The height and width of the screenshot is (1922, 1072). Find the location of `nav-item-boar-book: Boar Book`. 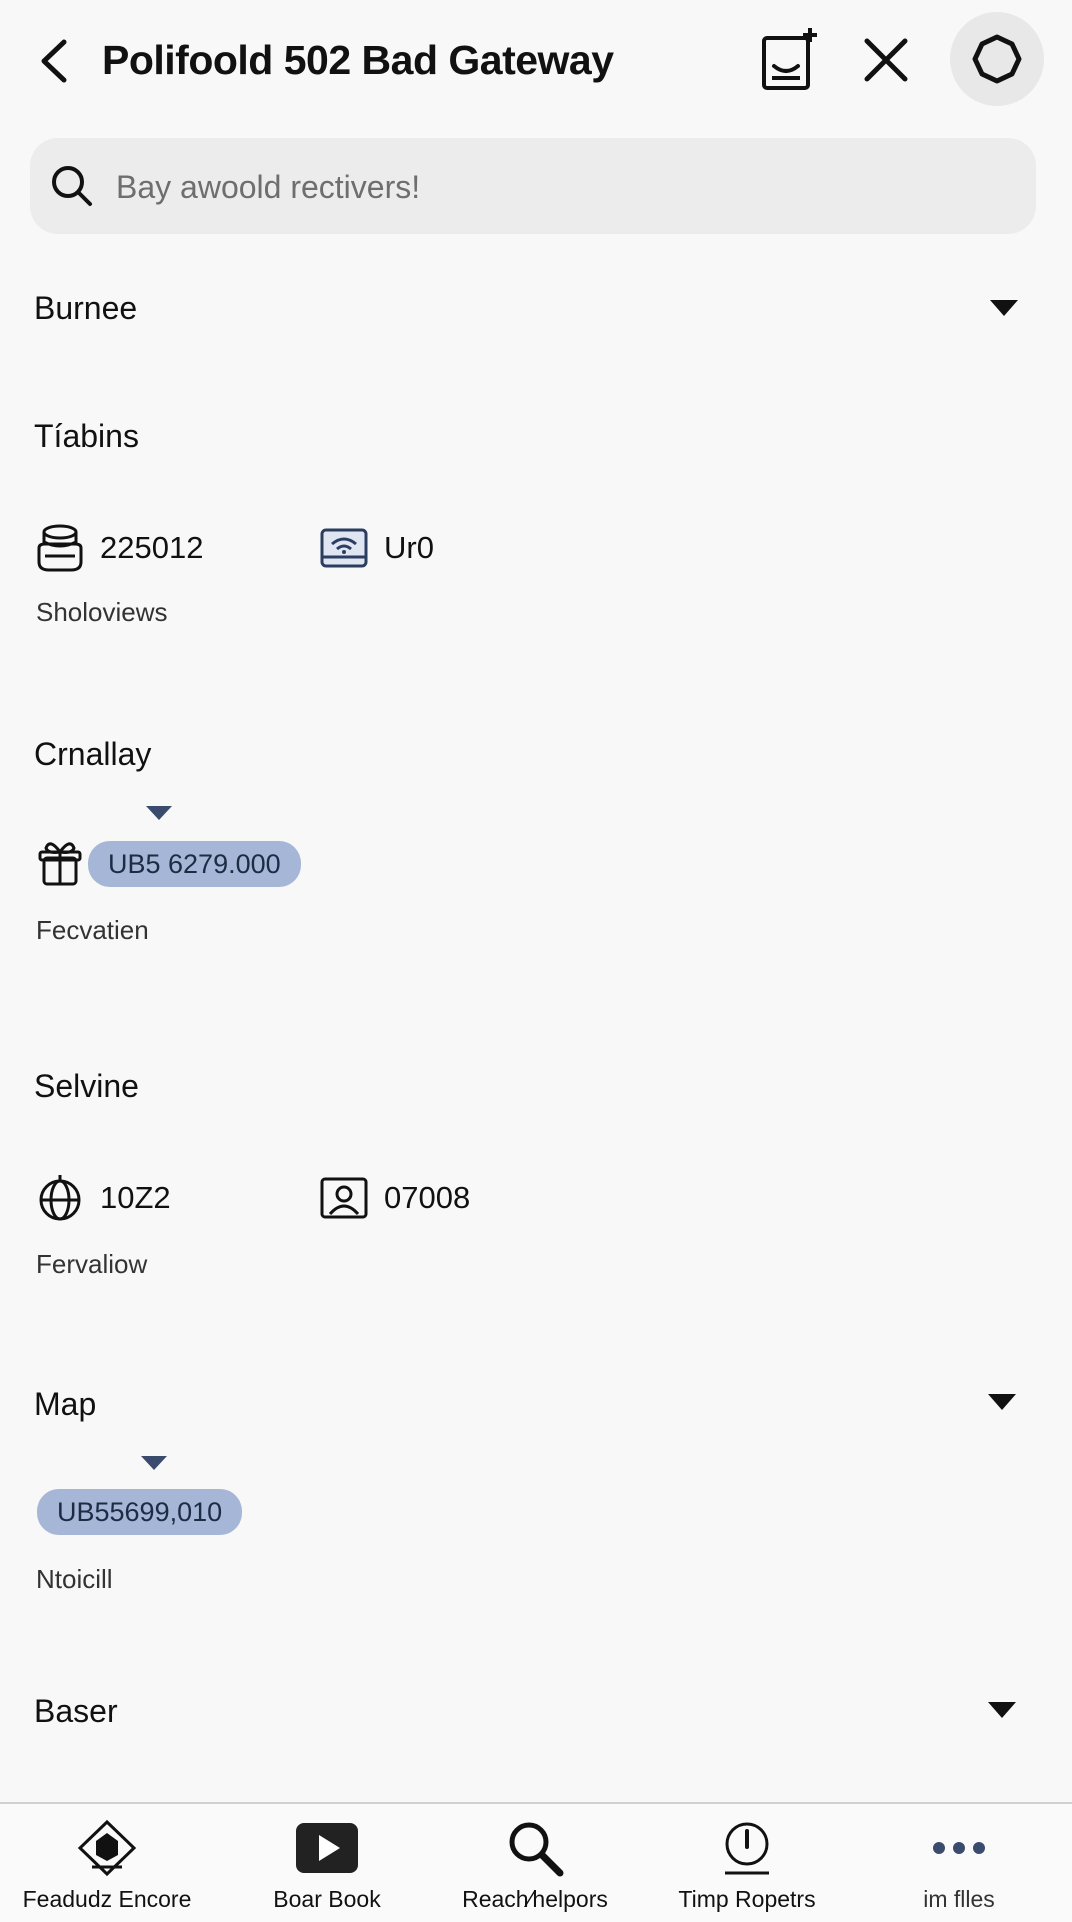

nav-item-boar-book: Boar Book is located at coordinates (327, 1863).